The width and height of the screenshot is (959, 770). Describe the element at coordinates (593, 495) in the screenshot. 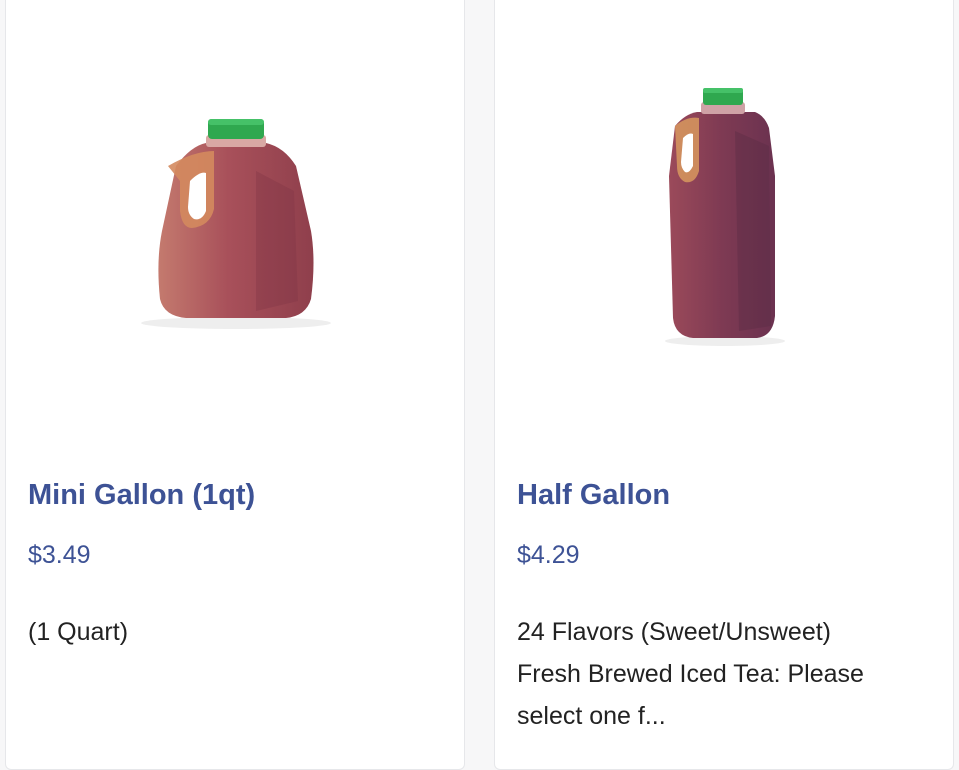

I see `product-title: Half Gallon` at that location.